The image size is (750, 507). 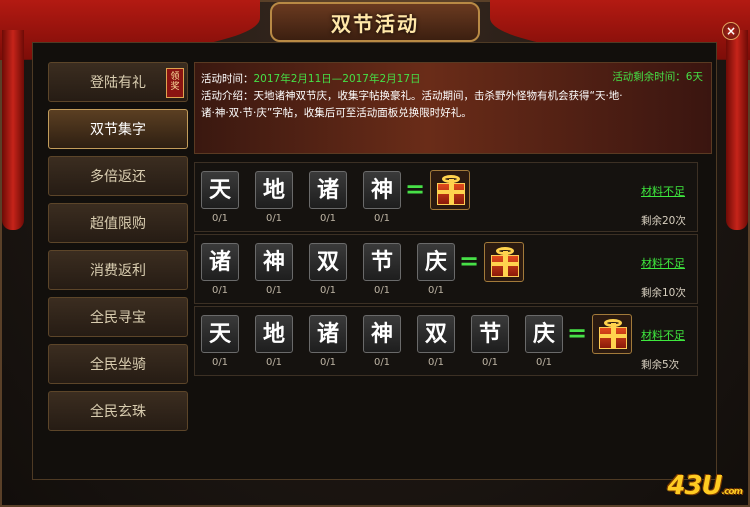 I want to click on menu-item-label: 全民玄珠, so click(x=118, y=412).